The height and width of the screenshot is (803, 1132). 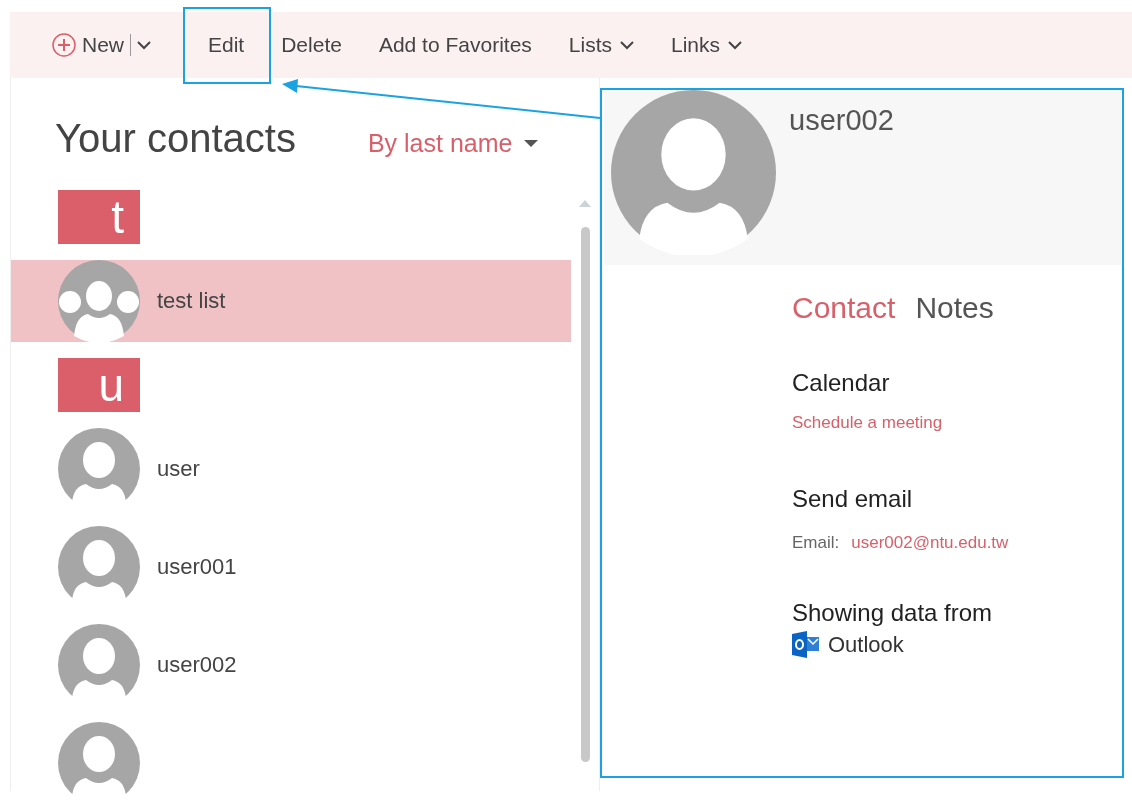 I want to click on contact-row: test list, so click(x=291, y=301).